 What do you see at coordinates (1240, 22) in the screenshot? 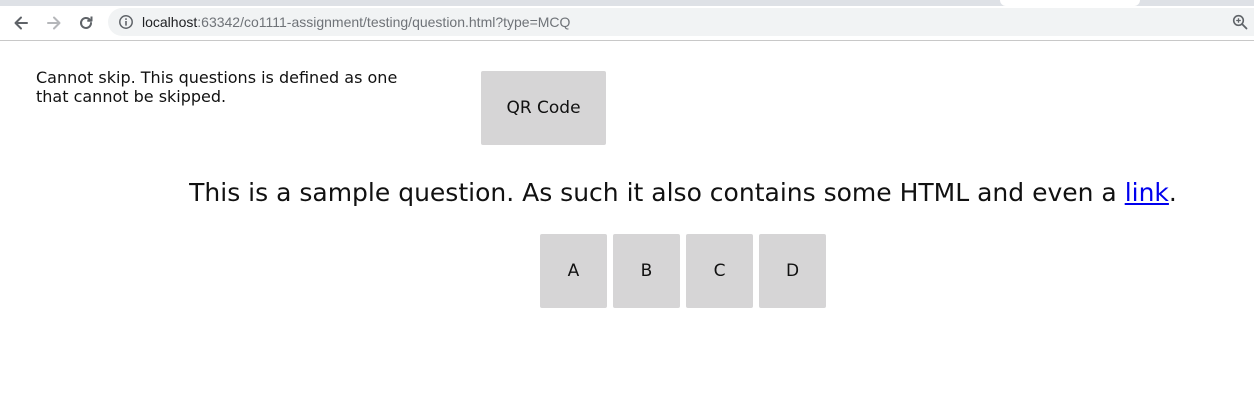
I see `zoom-icon` at bounding box center [1240, 22].